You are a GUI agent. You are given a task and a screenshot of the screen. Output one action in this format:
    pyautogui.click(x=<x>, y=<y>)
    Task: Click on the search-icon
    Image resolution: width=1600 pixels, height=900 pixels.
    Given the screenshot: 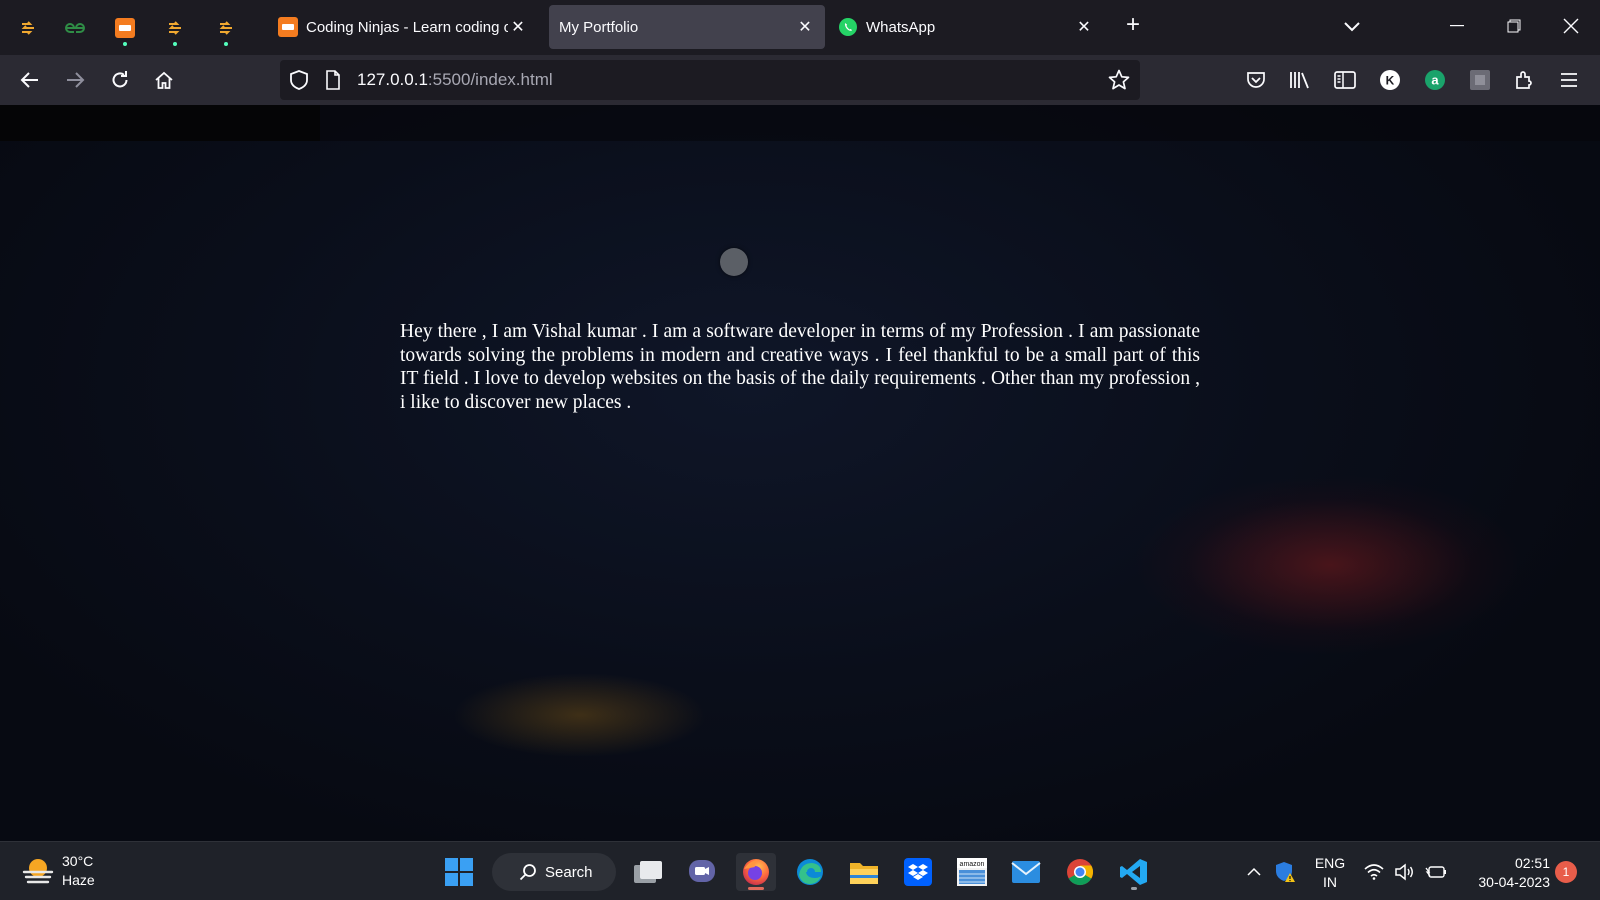 What is the action you would take?
    pyautogui.click(x=527, y=872)
    